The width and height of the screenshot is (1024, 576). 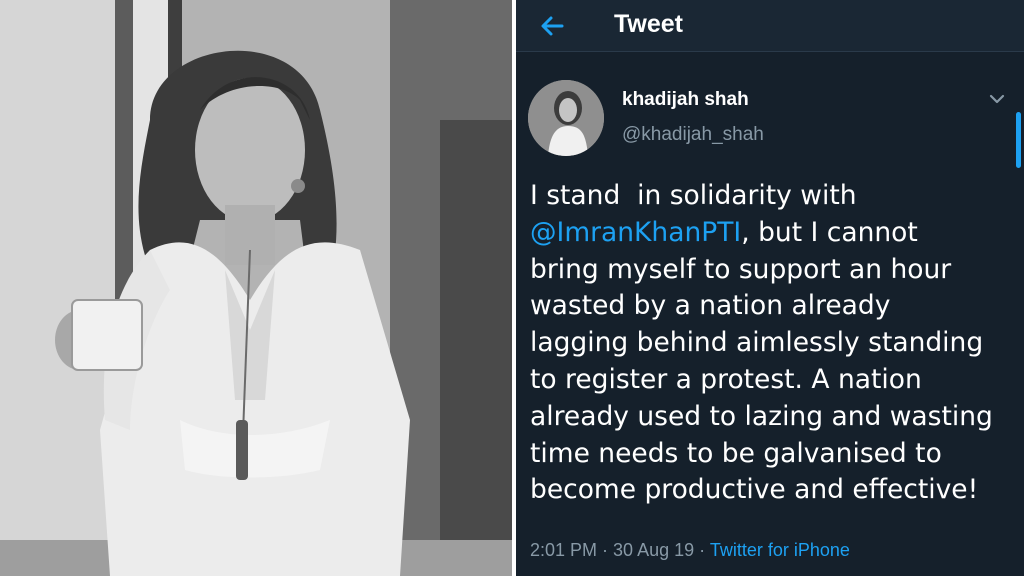 What do you see at coordinates (997, 99) in the screenshot?
I see `chevron-down-icon` at bounding box center [997, 99].